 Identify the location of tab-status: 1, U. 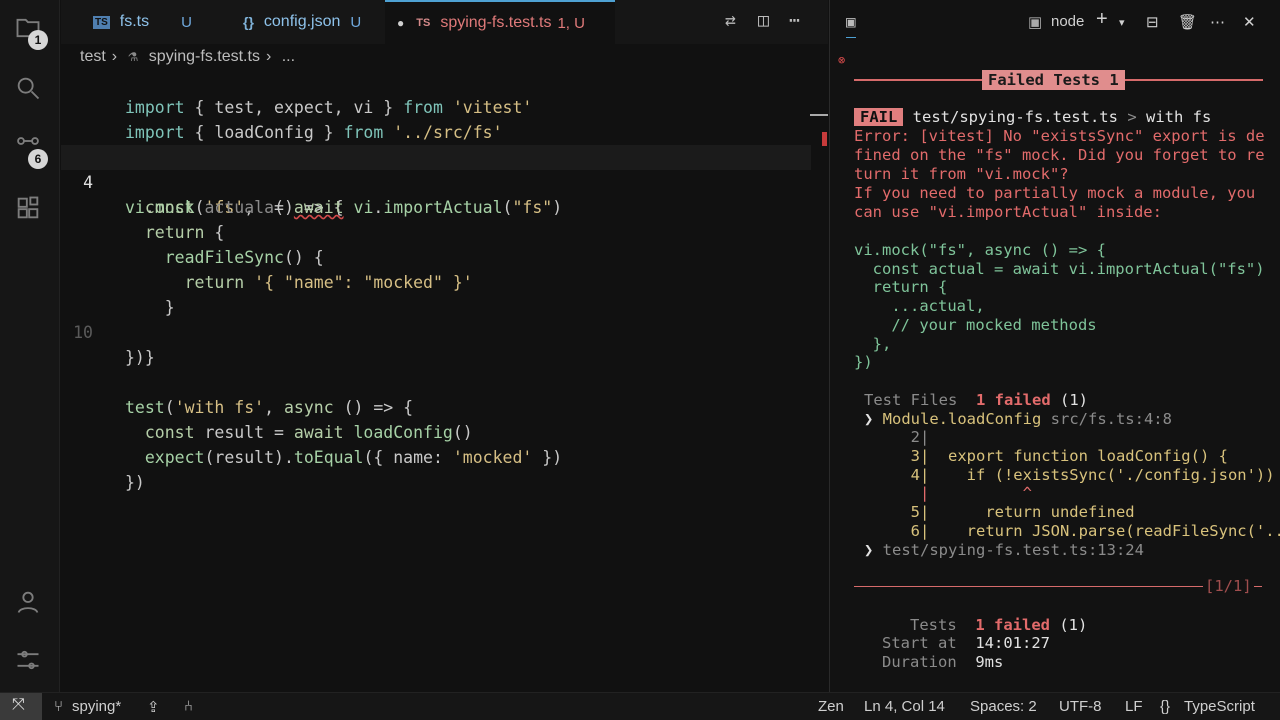
(571, 23).